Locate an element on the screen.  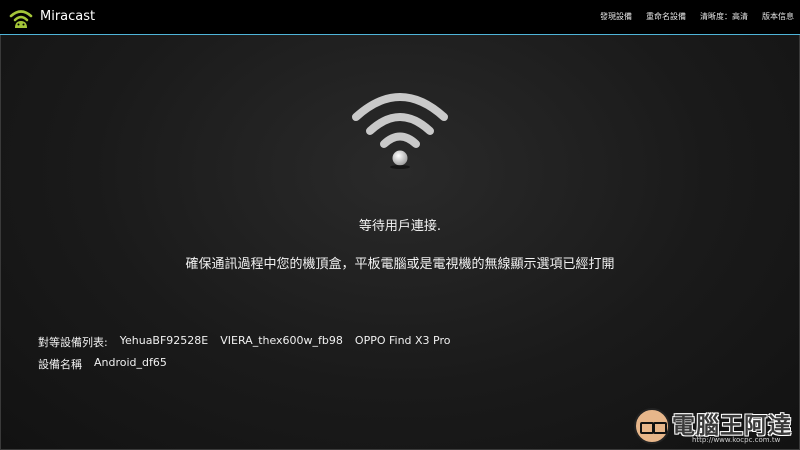
mascot-face-icon is located at coordinates (652, 426).